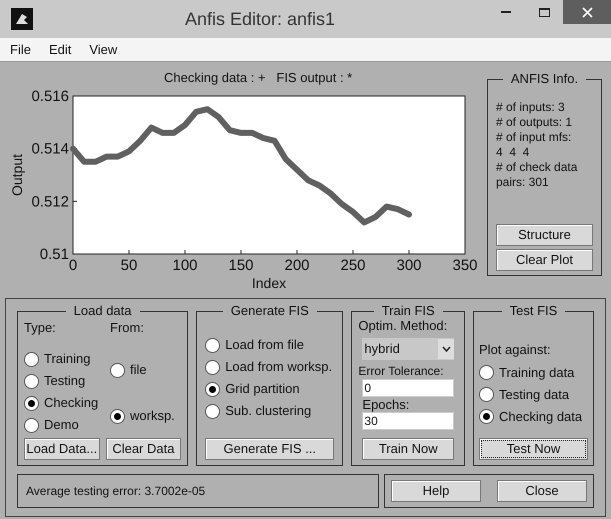 This screenshot has width=611, height=519. Describe the element at coordinates (142, 416) in the screenshot. I see `radio-button: worksp.` at that location.